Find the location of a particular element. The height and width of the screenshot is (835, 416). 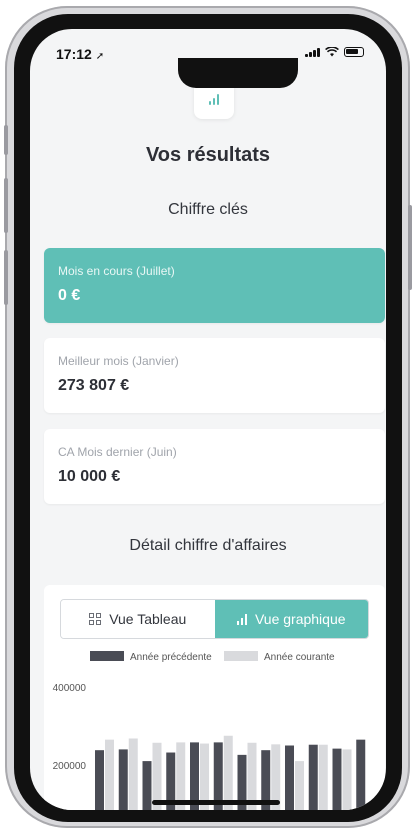

view-toggle: Vue Tableau Vue graphique is located at coordinates (214, 619).